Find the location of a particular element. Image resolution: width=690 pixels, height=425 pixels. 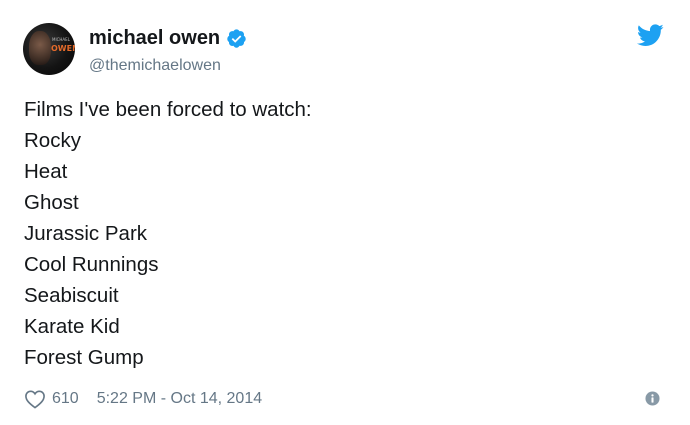

author-name-row: michael owen is located at coordinates (168, 38).